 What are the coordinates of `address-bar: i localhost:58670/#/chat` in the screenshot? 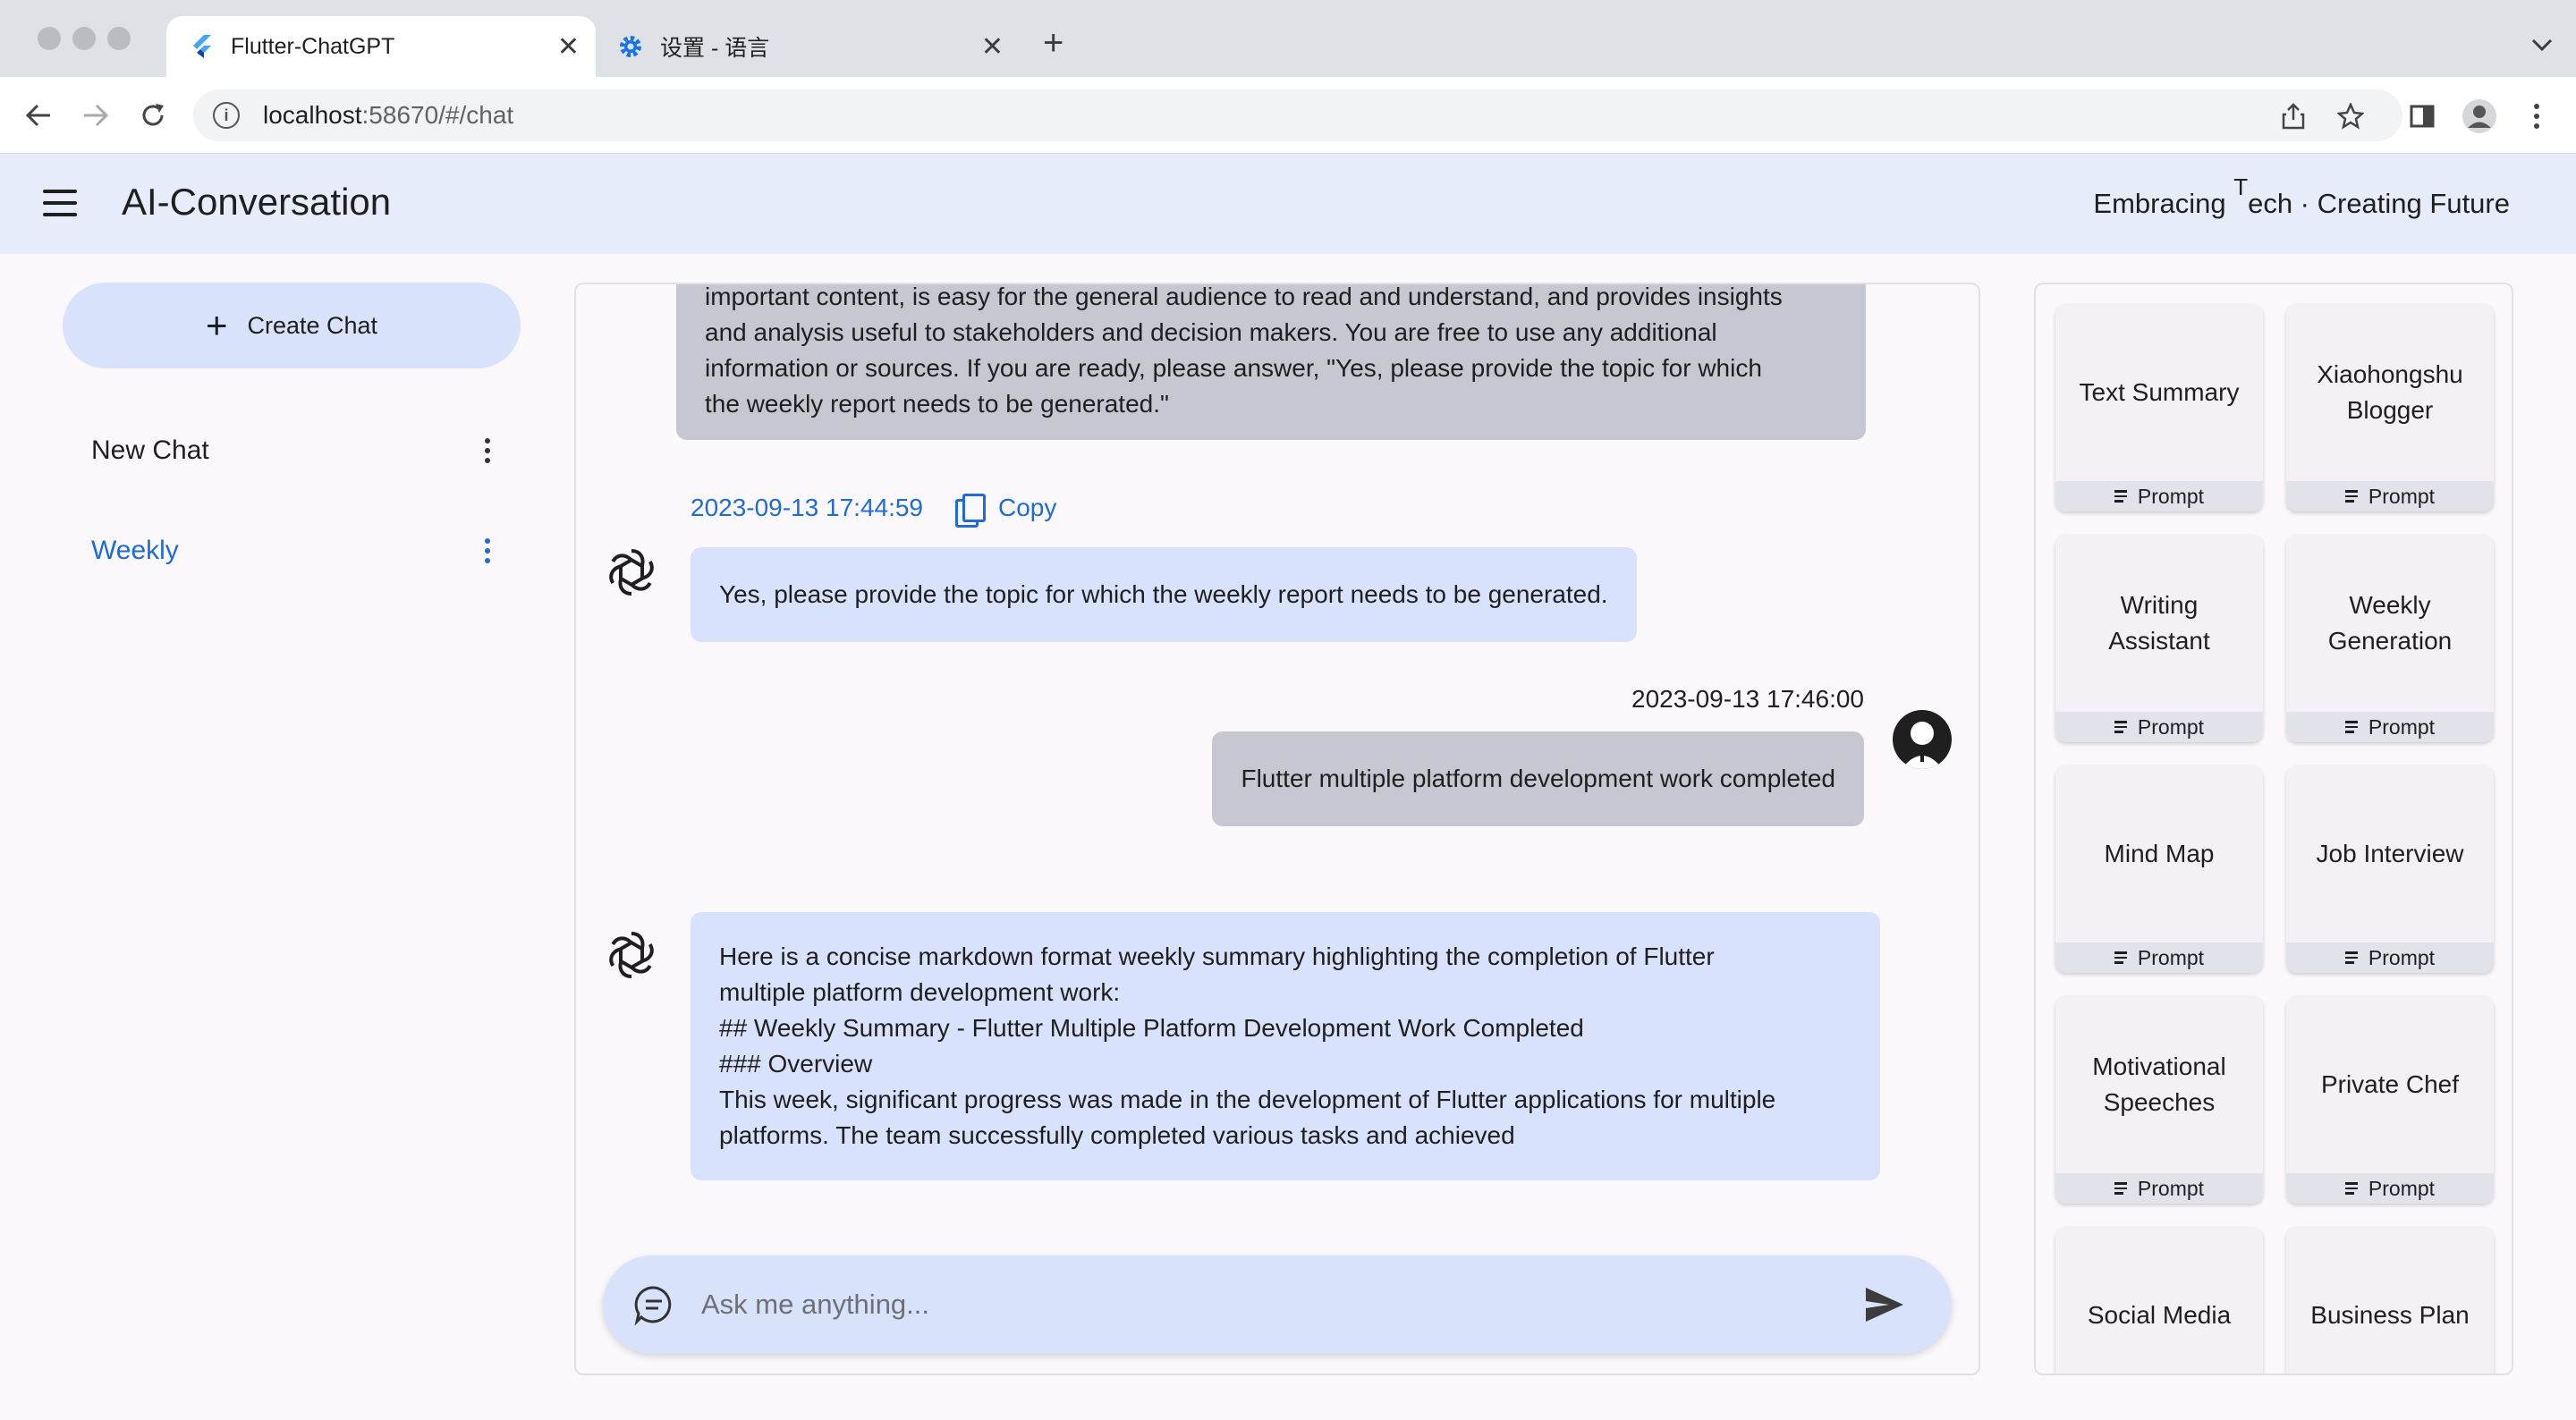 It's located at (1297, 115).